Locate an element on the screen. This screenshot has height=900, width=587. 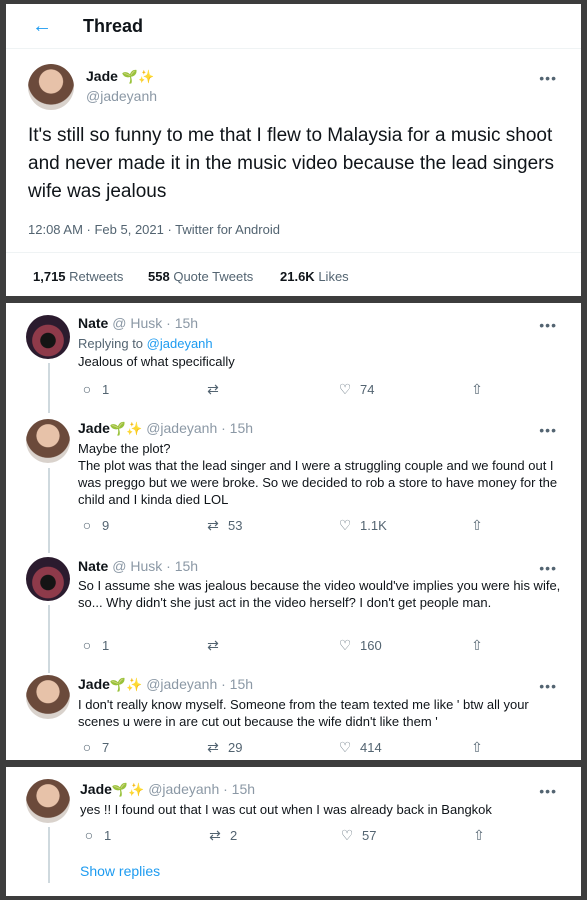
like-button: ♡ 1.1K is located at coordinates (361, 525).